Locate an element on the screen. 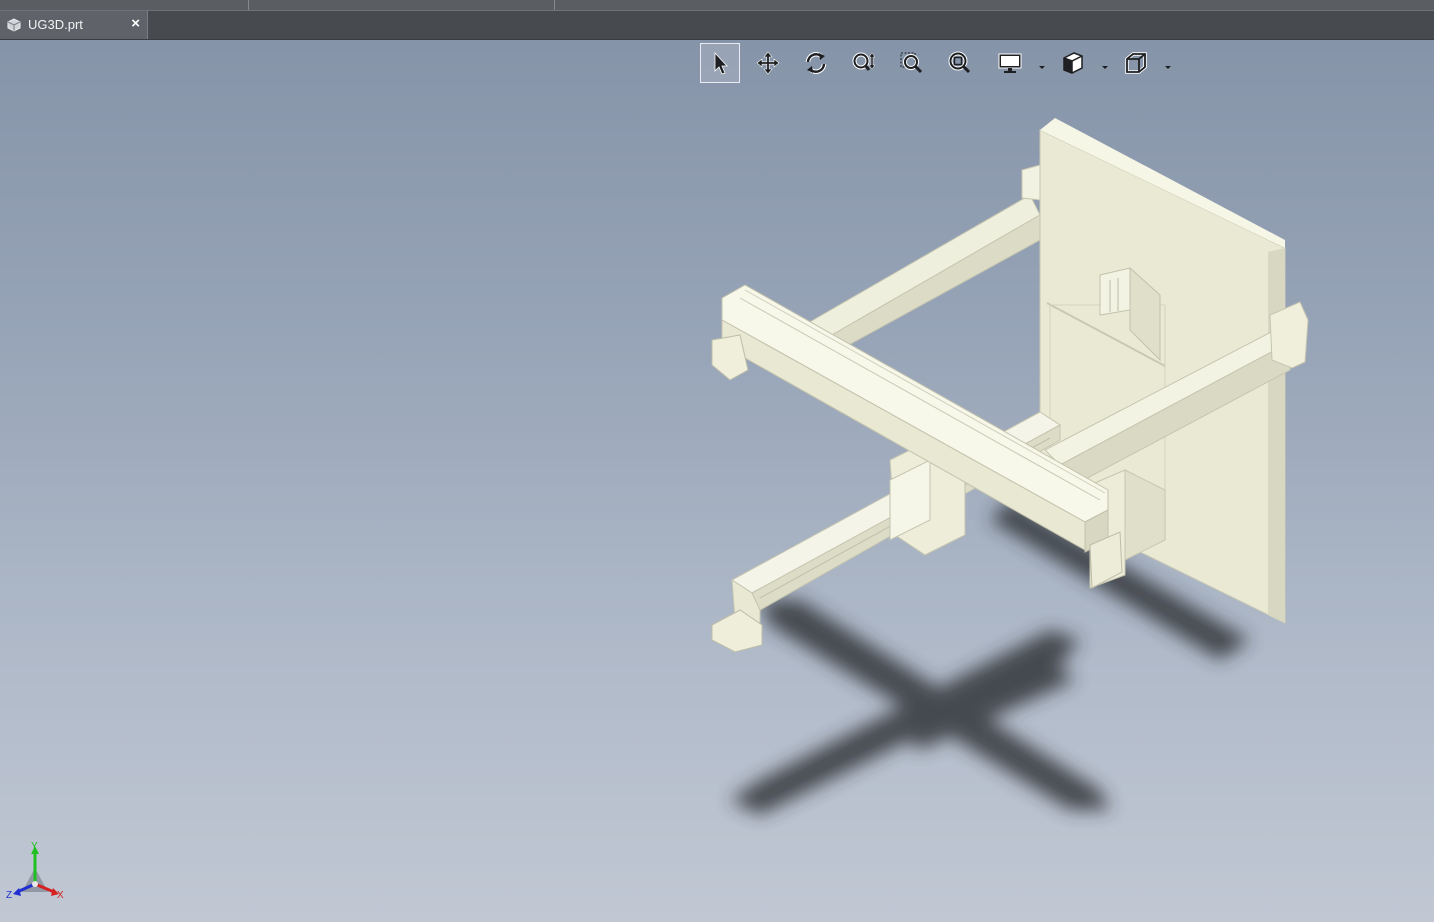 The image size is (1434, 922). pan-tool-button is located at coordinates (768, 63).